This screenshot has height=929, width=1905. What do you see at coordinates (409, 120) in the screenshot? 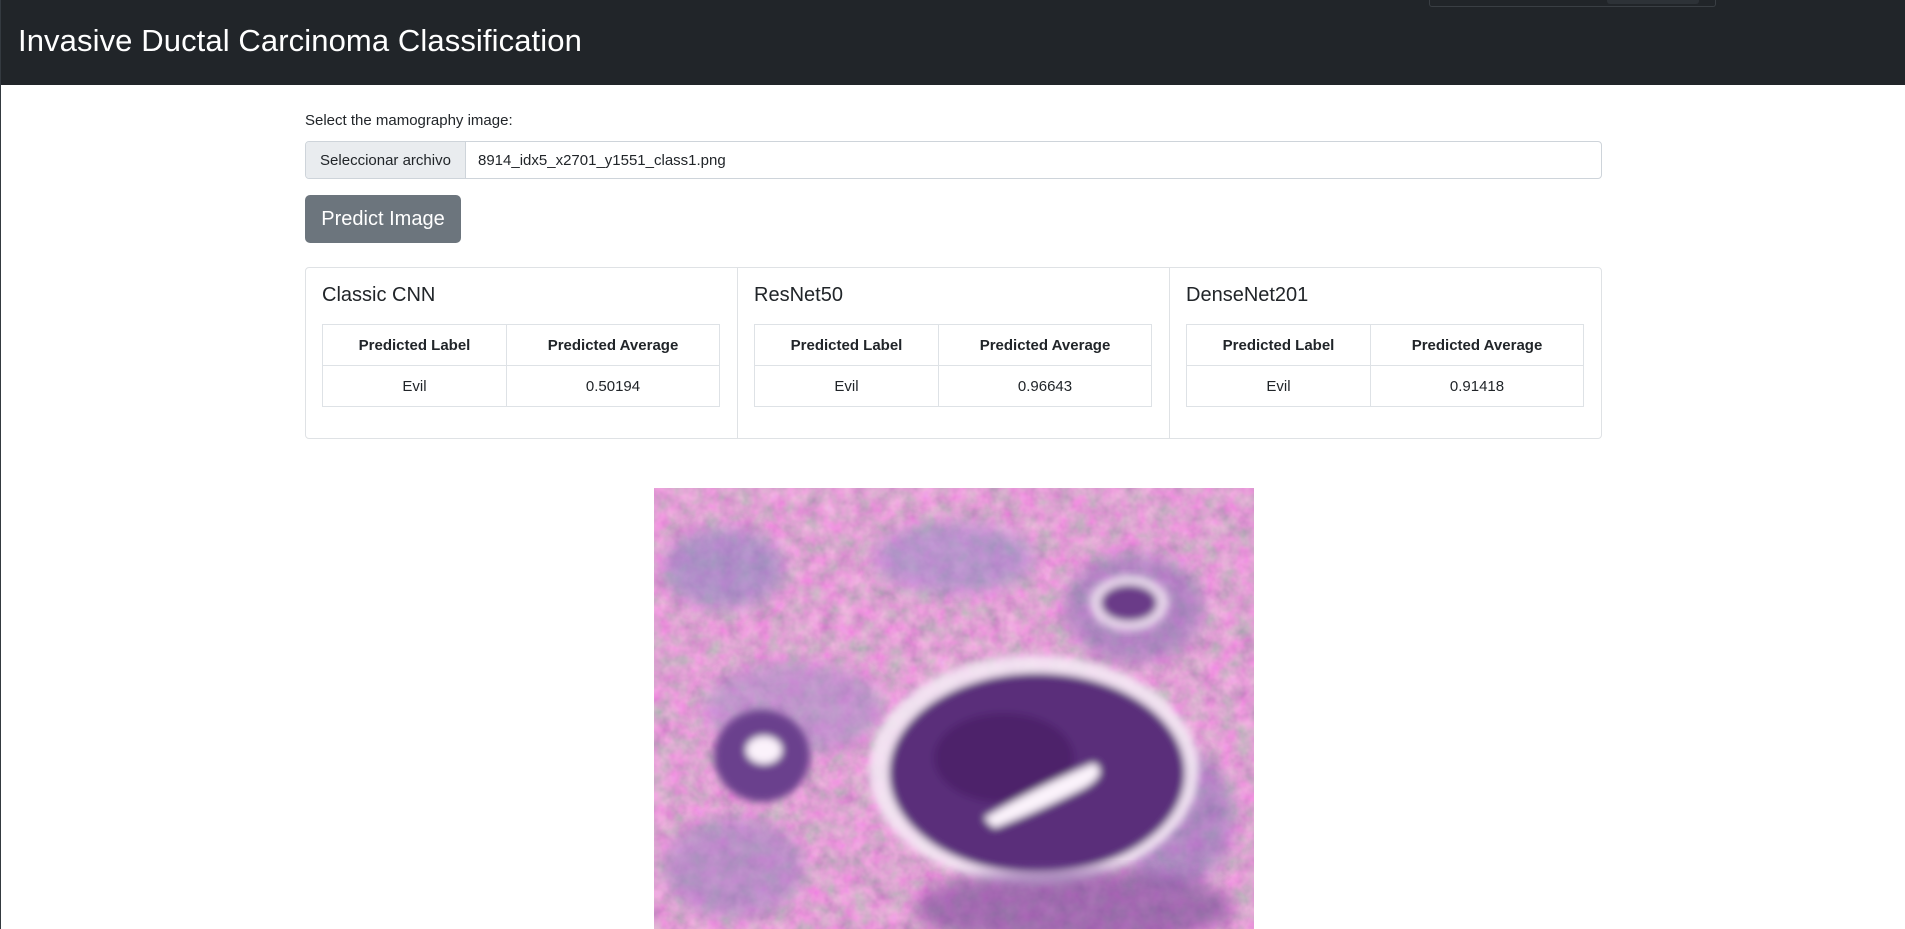
I see `file-input-label: Select the mamography image:` at bounding box center [409, 120].